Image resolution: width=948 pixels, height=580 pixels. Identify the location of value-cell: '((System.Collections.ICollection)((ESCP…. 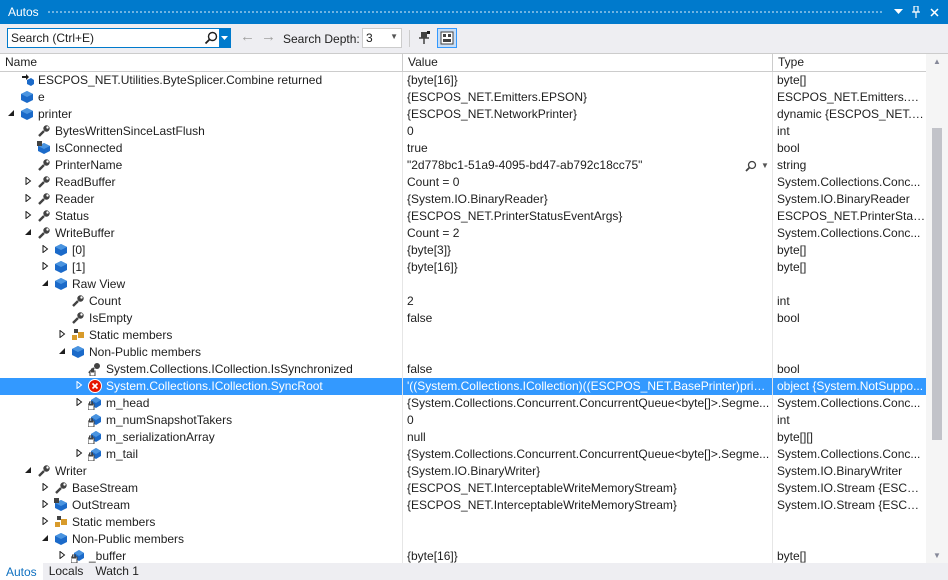
(588, 386).